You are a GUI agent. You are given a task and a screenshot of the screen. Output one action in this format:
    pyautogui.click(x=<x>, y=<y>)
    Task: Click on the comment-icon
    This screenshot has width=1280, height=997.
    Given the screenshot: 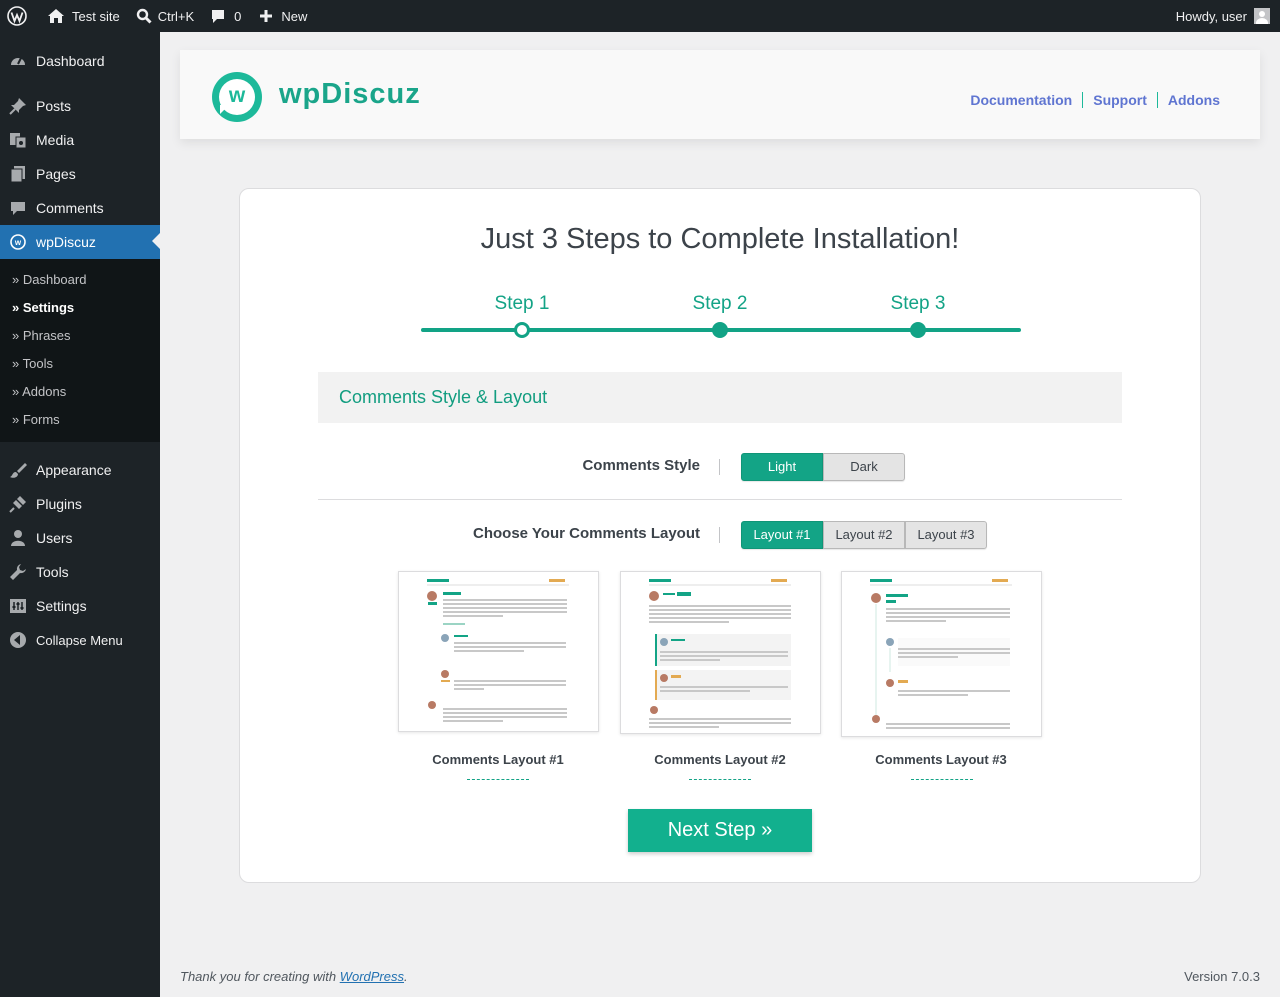 What is the action you would take?
    pyautogui.click(x=18, y=208)
    